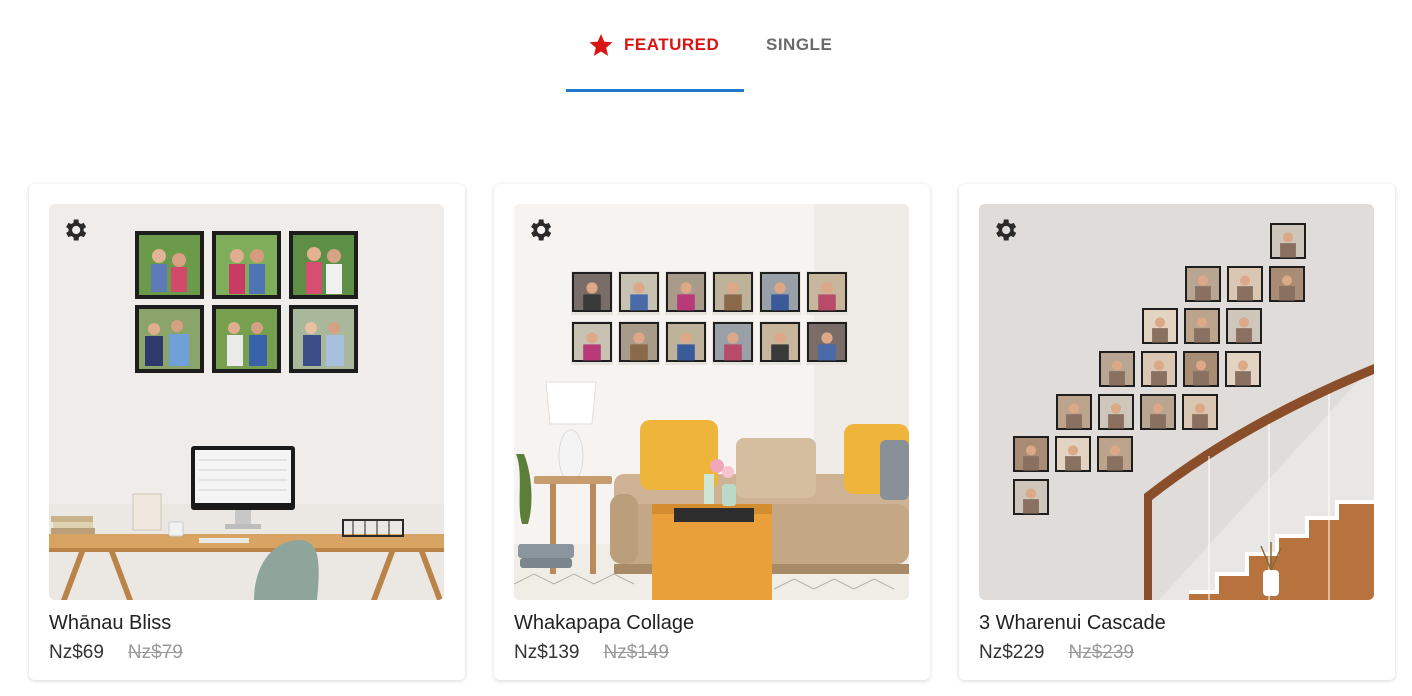 The height and width of the screenshot is (696, 1412). I want to click on original-price: Nz$239, so click(1101, 652).